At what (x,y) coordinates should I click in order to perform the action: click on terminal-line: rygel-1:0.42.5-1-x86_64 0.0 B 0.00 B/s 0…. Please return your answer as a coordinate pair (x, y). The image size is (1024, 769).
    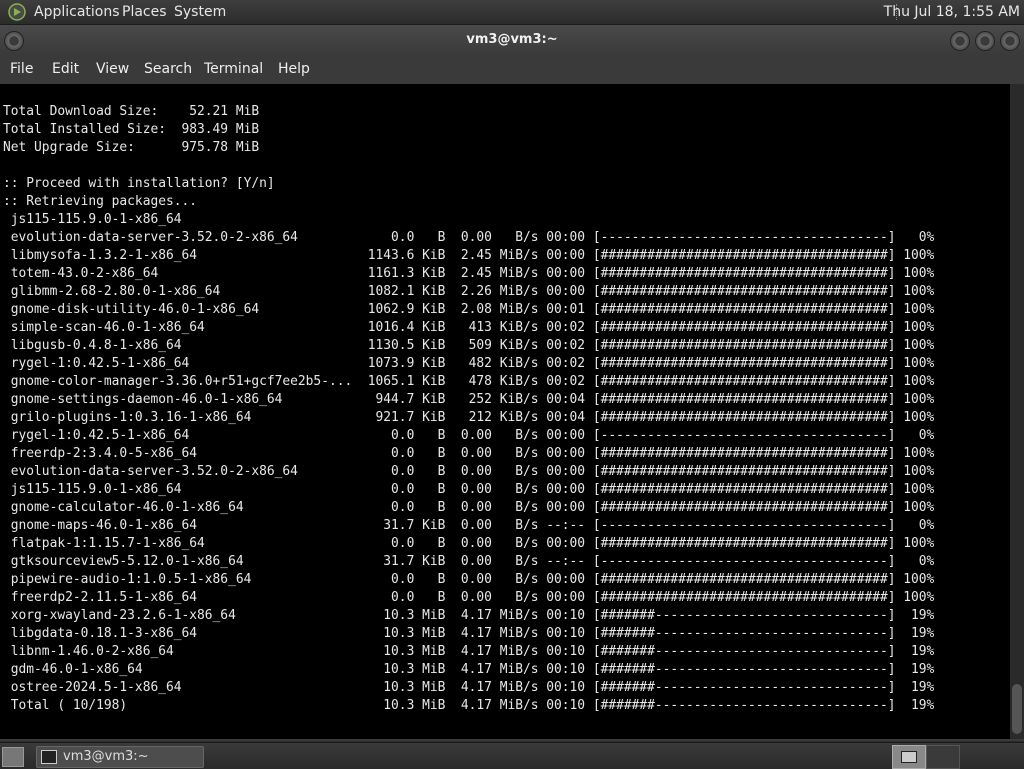
    Looking at the image, I should click on (469, 435).